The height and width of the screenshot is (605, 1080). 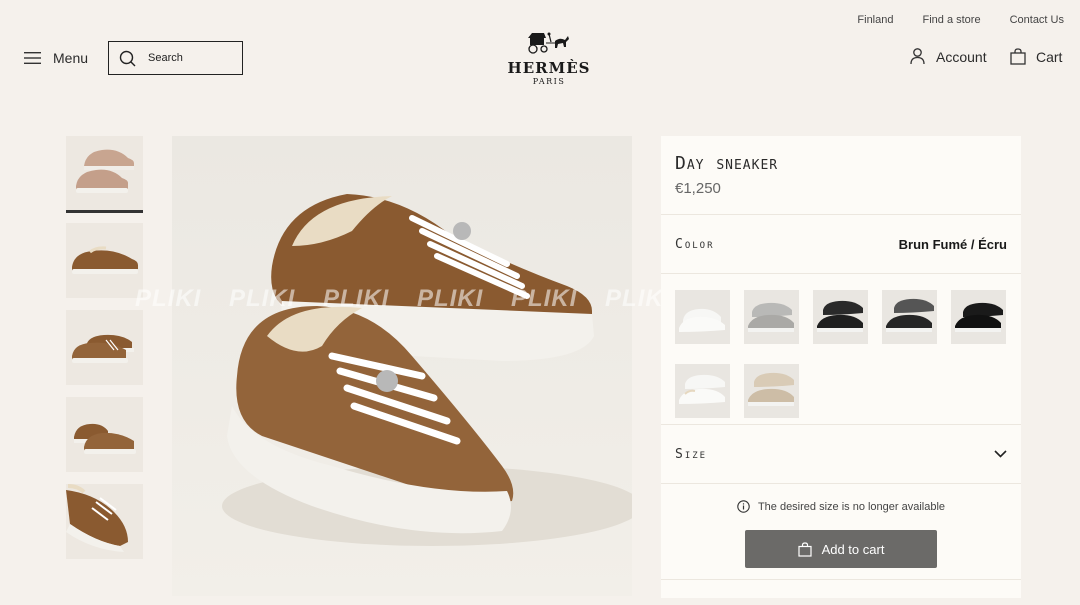 What do you see at coordinates (1049, 56) in the screenshot?
I see `cart-label: Cart` at bounding box center [1049, 56].